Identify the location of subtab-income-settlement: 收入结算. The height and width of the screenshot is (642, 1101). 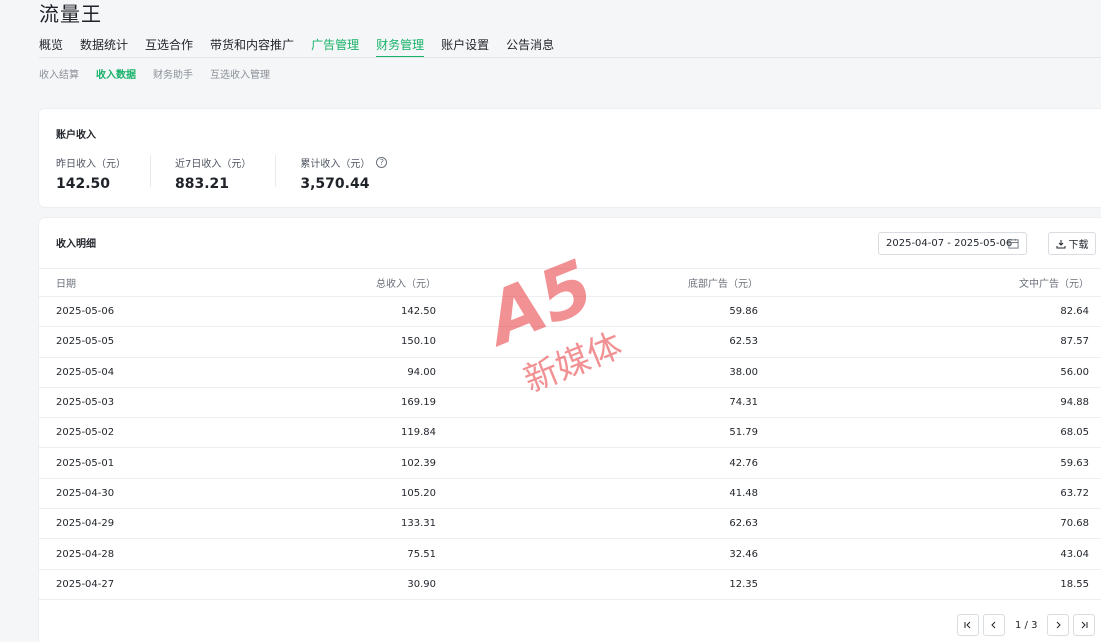
(59, 73).